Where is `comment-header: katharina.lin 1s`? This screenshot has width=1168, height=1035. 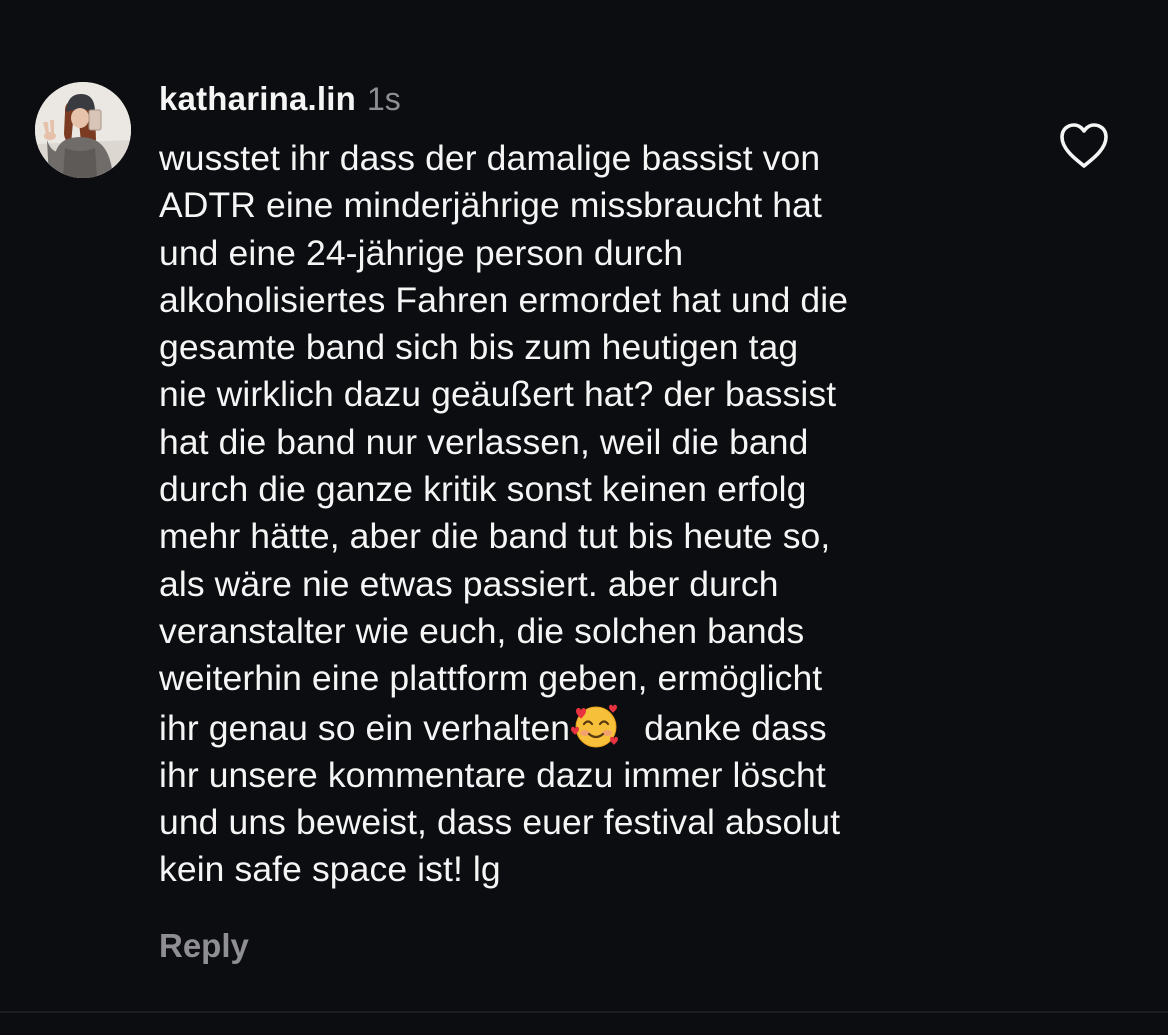 comment-header: katharina.lin 1s is located at coordinates (280, 102).